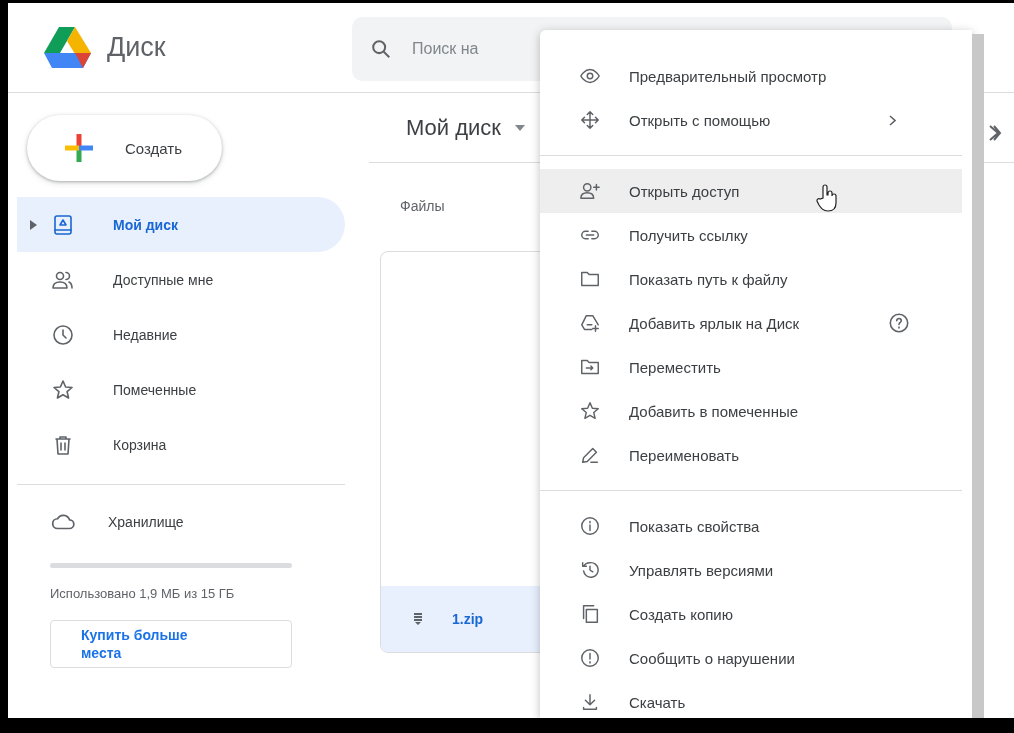 This screenshot has width=1014, height=733. I want to click on search-icon, so click(381, 48).